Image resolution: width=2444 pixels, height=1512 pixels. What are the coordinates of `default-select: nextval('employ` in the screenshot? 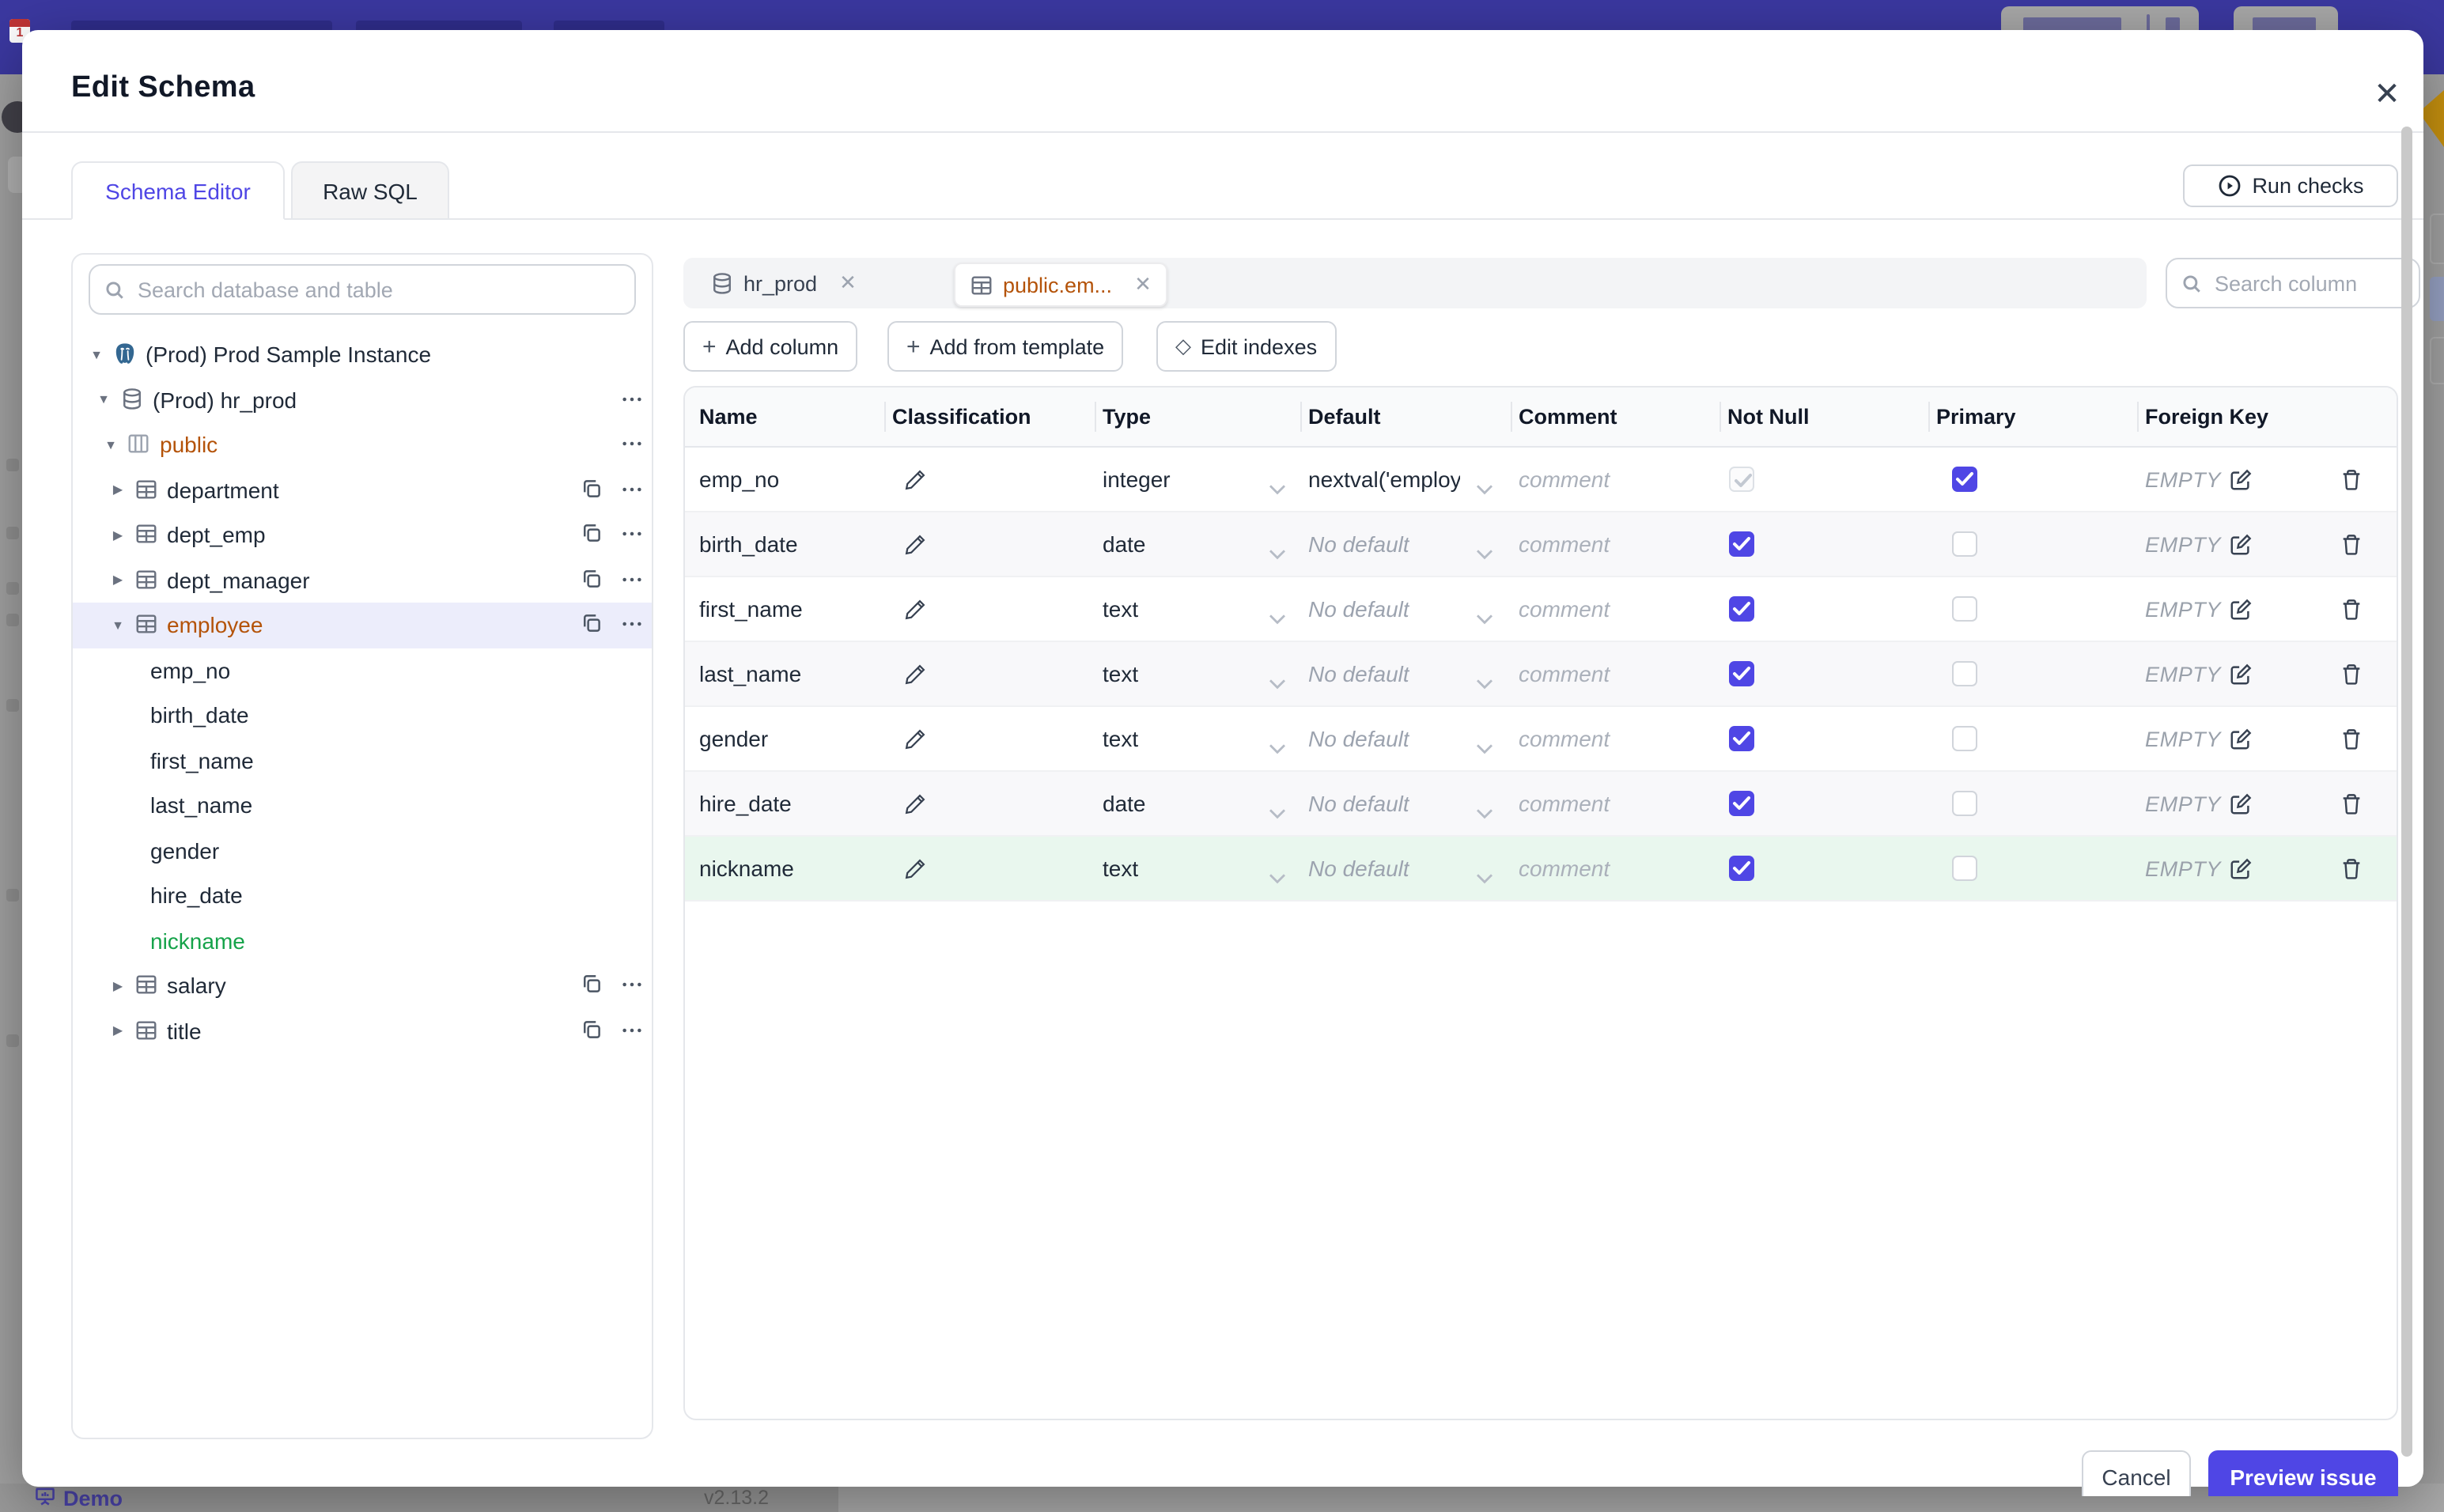 It's located at (1384, 479).